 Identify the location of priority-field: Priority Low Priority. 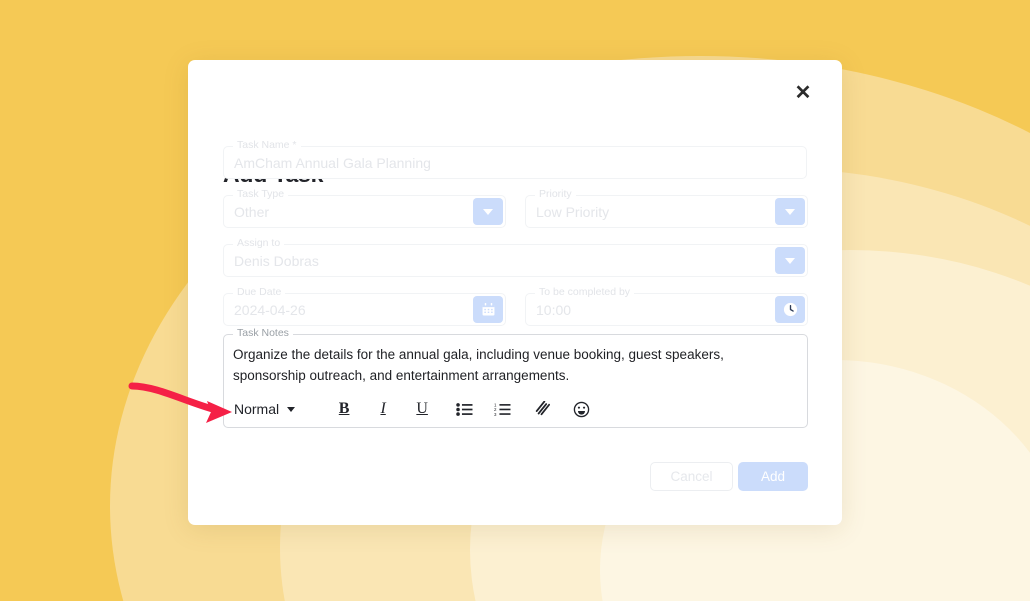
(666, 208).